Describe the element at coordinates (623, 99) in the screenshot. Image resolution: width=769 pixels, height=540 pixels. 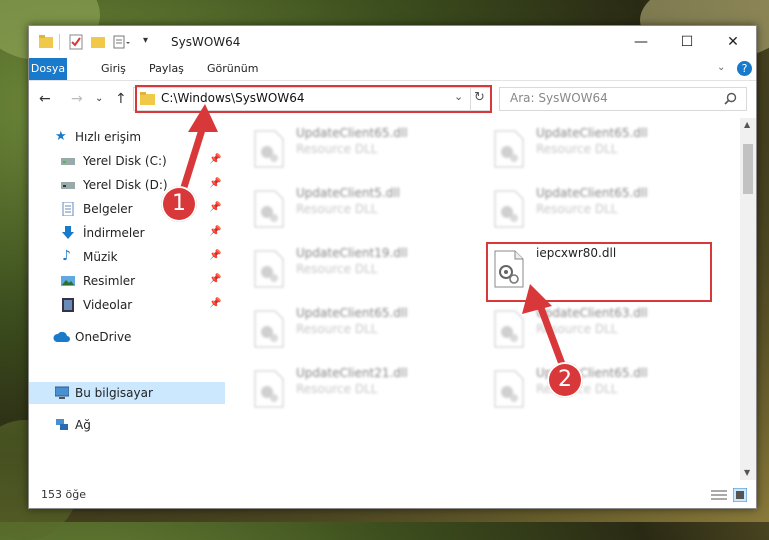
I see `search-box: Ara: SysWOW64` at that location.